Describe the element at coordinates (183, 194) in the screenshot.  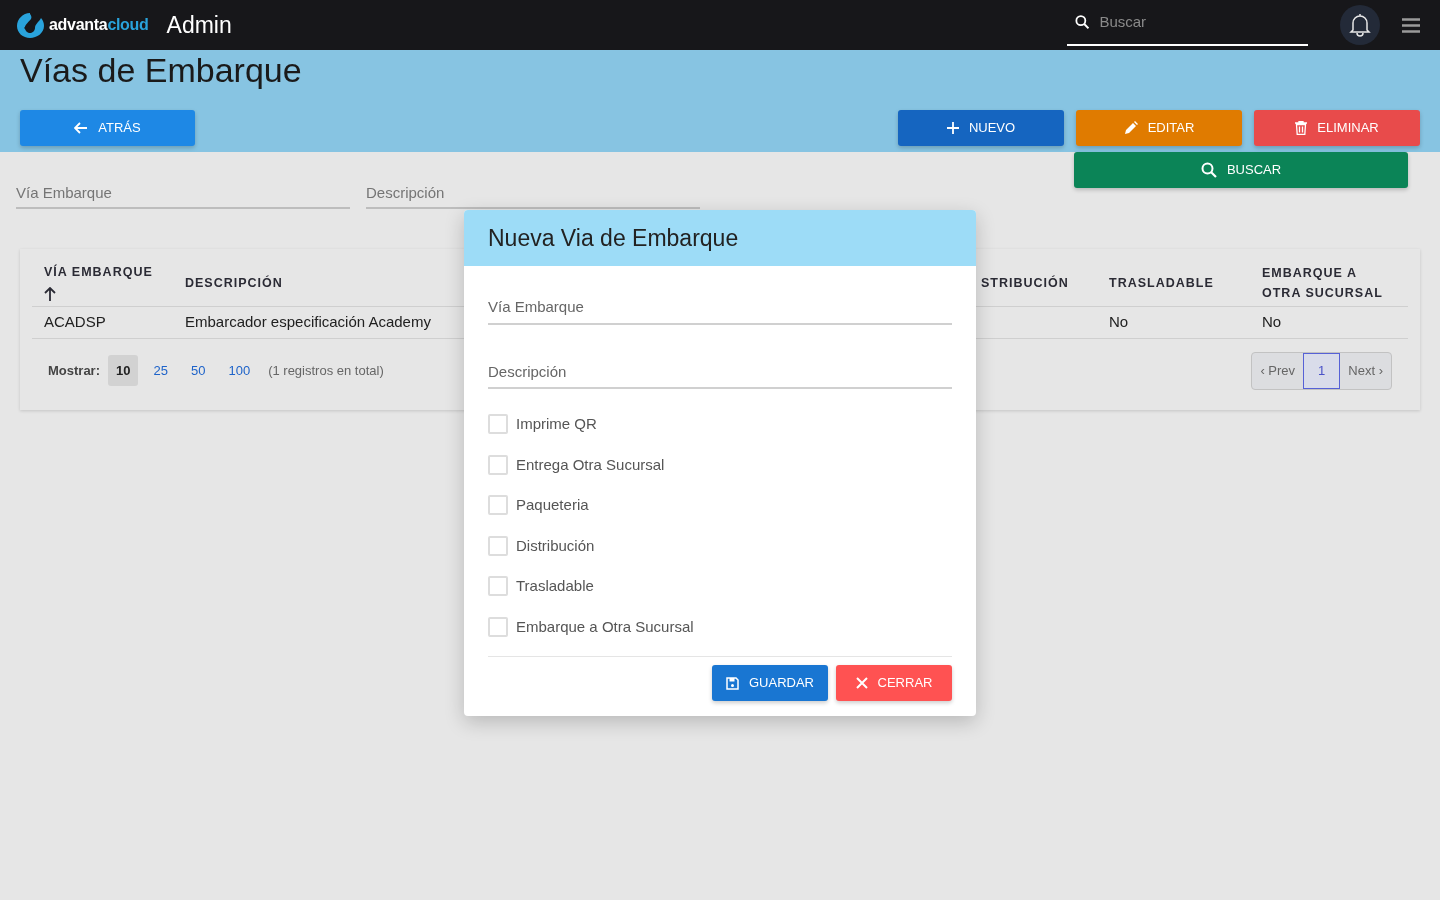
I see `filter-field: Vía Embarque` at that location.